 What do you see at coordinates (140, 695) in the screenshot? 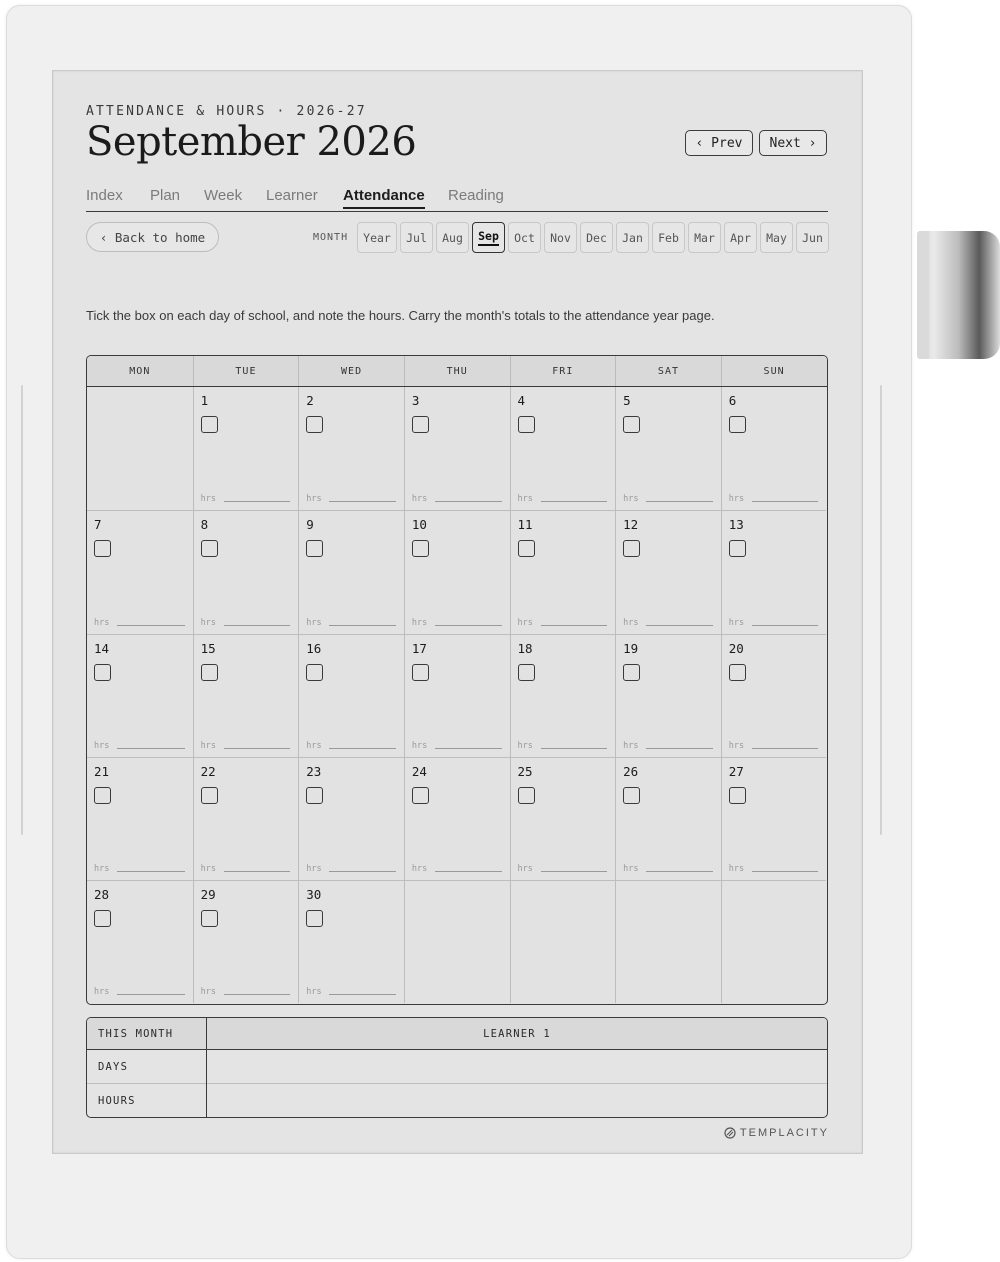
I see `day-cell: 14 hrs` at bounding box center [140, 695].